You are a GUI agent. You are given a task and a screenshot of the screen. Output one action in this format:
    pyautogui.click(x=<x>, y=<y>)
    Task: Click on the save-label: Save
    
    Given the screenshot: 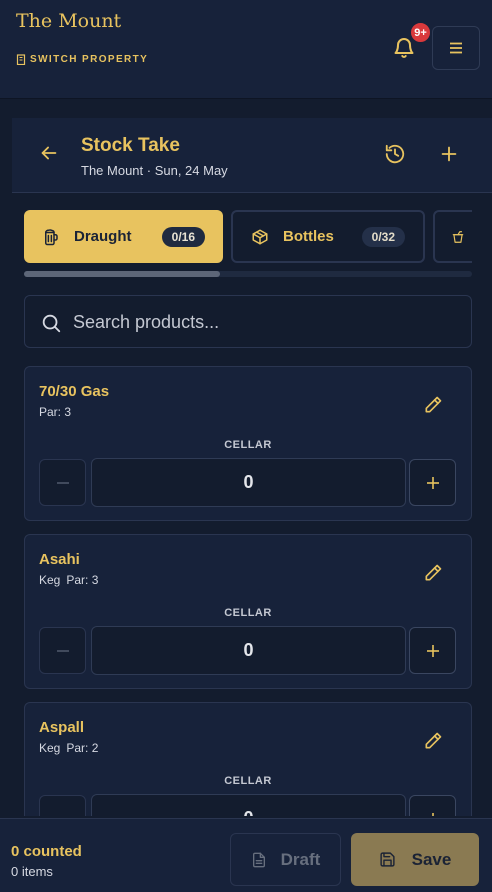 What is the action you would take?
    pyautogui.click(x=431, y=859)
    